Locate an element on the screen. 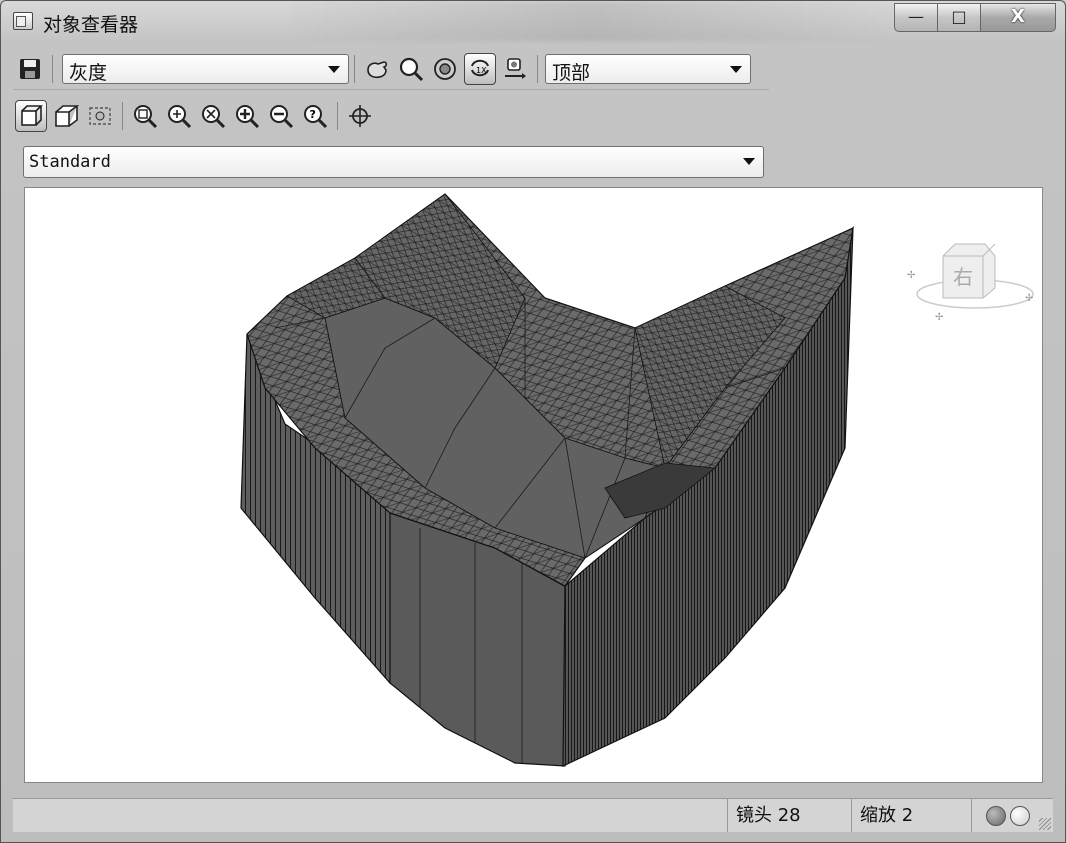 This screenshot has height=843, width=1066. zoom-in-button is located at coordinates (247, 116).